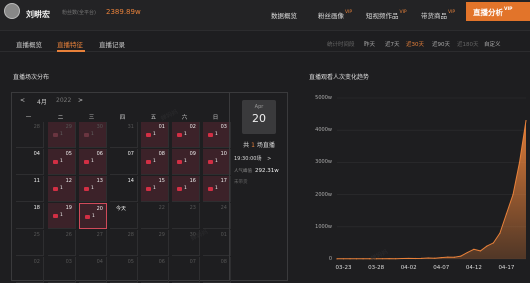  Describe the element at coordinates (386, 15) in the screenshot. I see `nav-short-video: 短视频作品VIP` at that location.